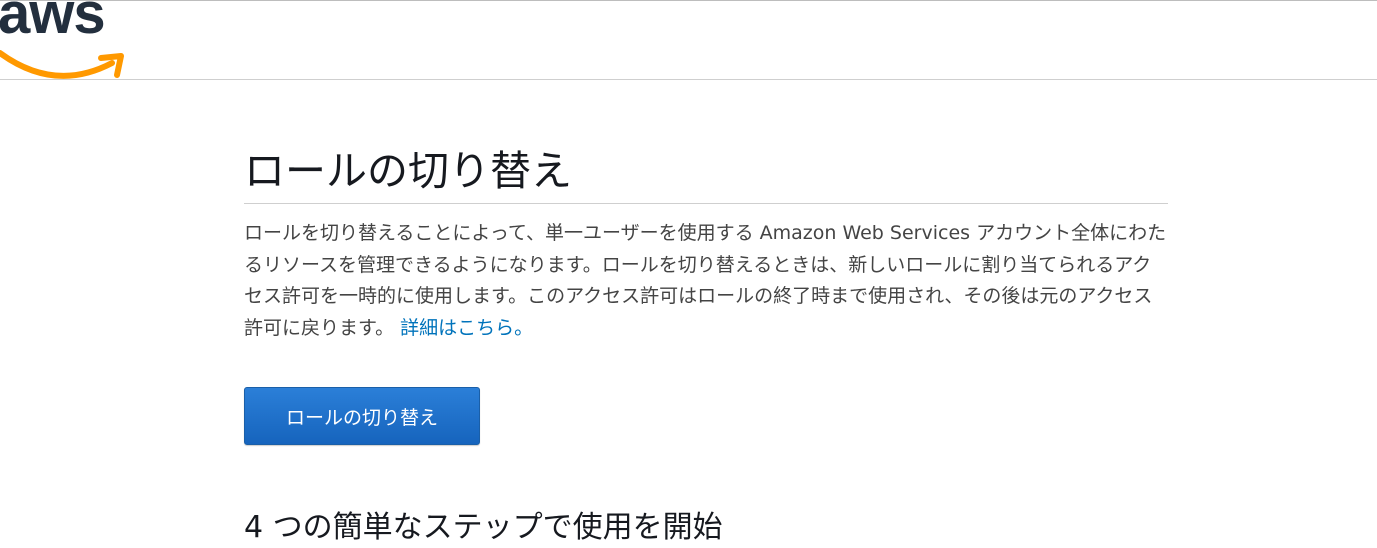  Describe the element at coordinates (483, 527) in the screenshot. I see `getting-started-heading: 4 つの簡単なステップで使用を開始` at that location.